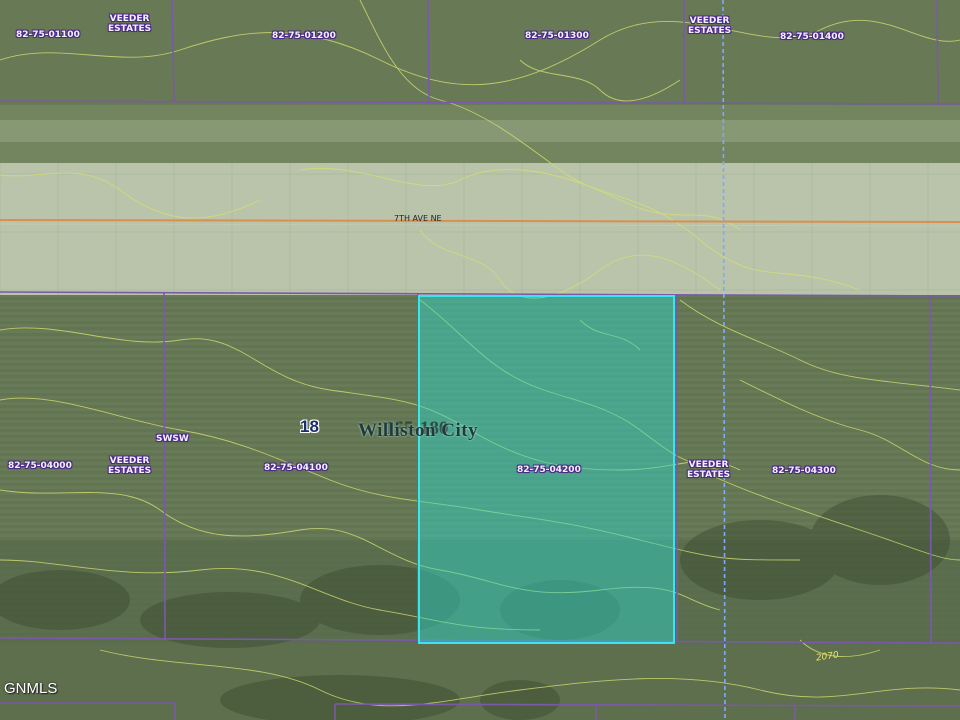  What do you see at coordinates (418, 218) in the screenshot?
I see `road-label: 7TH AVE NE` at bounding box center [418, 218].